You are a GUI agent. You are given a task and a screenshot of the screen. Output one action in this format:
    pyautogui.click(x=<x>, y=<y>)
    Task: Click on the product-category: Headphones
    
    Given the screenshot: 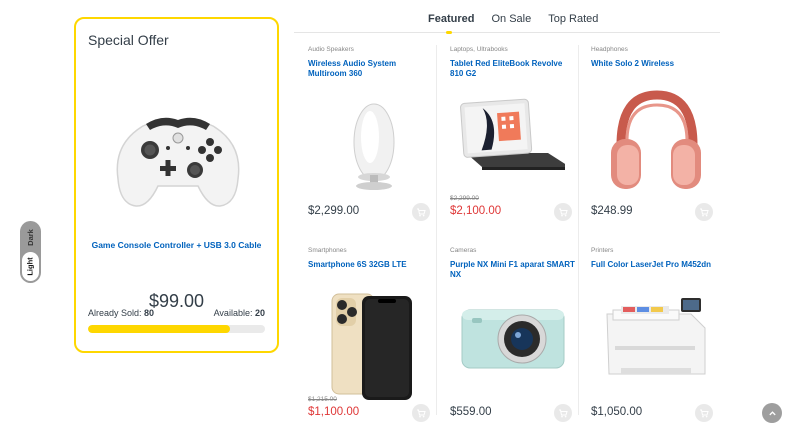 What is the action you would take?
    pyautogui.click(x=609, y=49)
    